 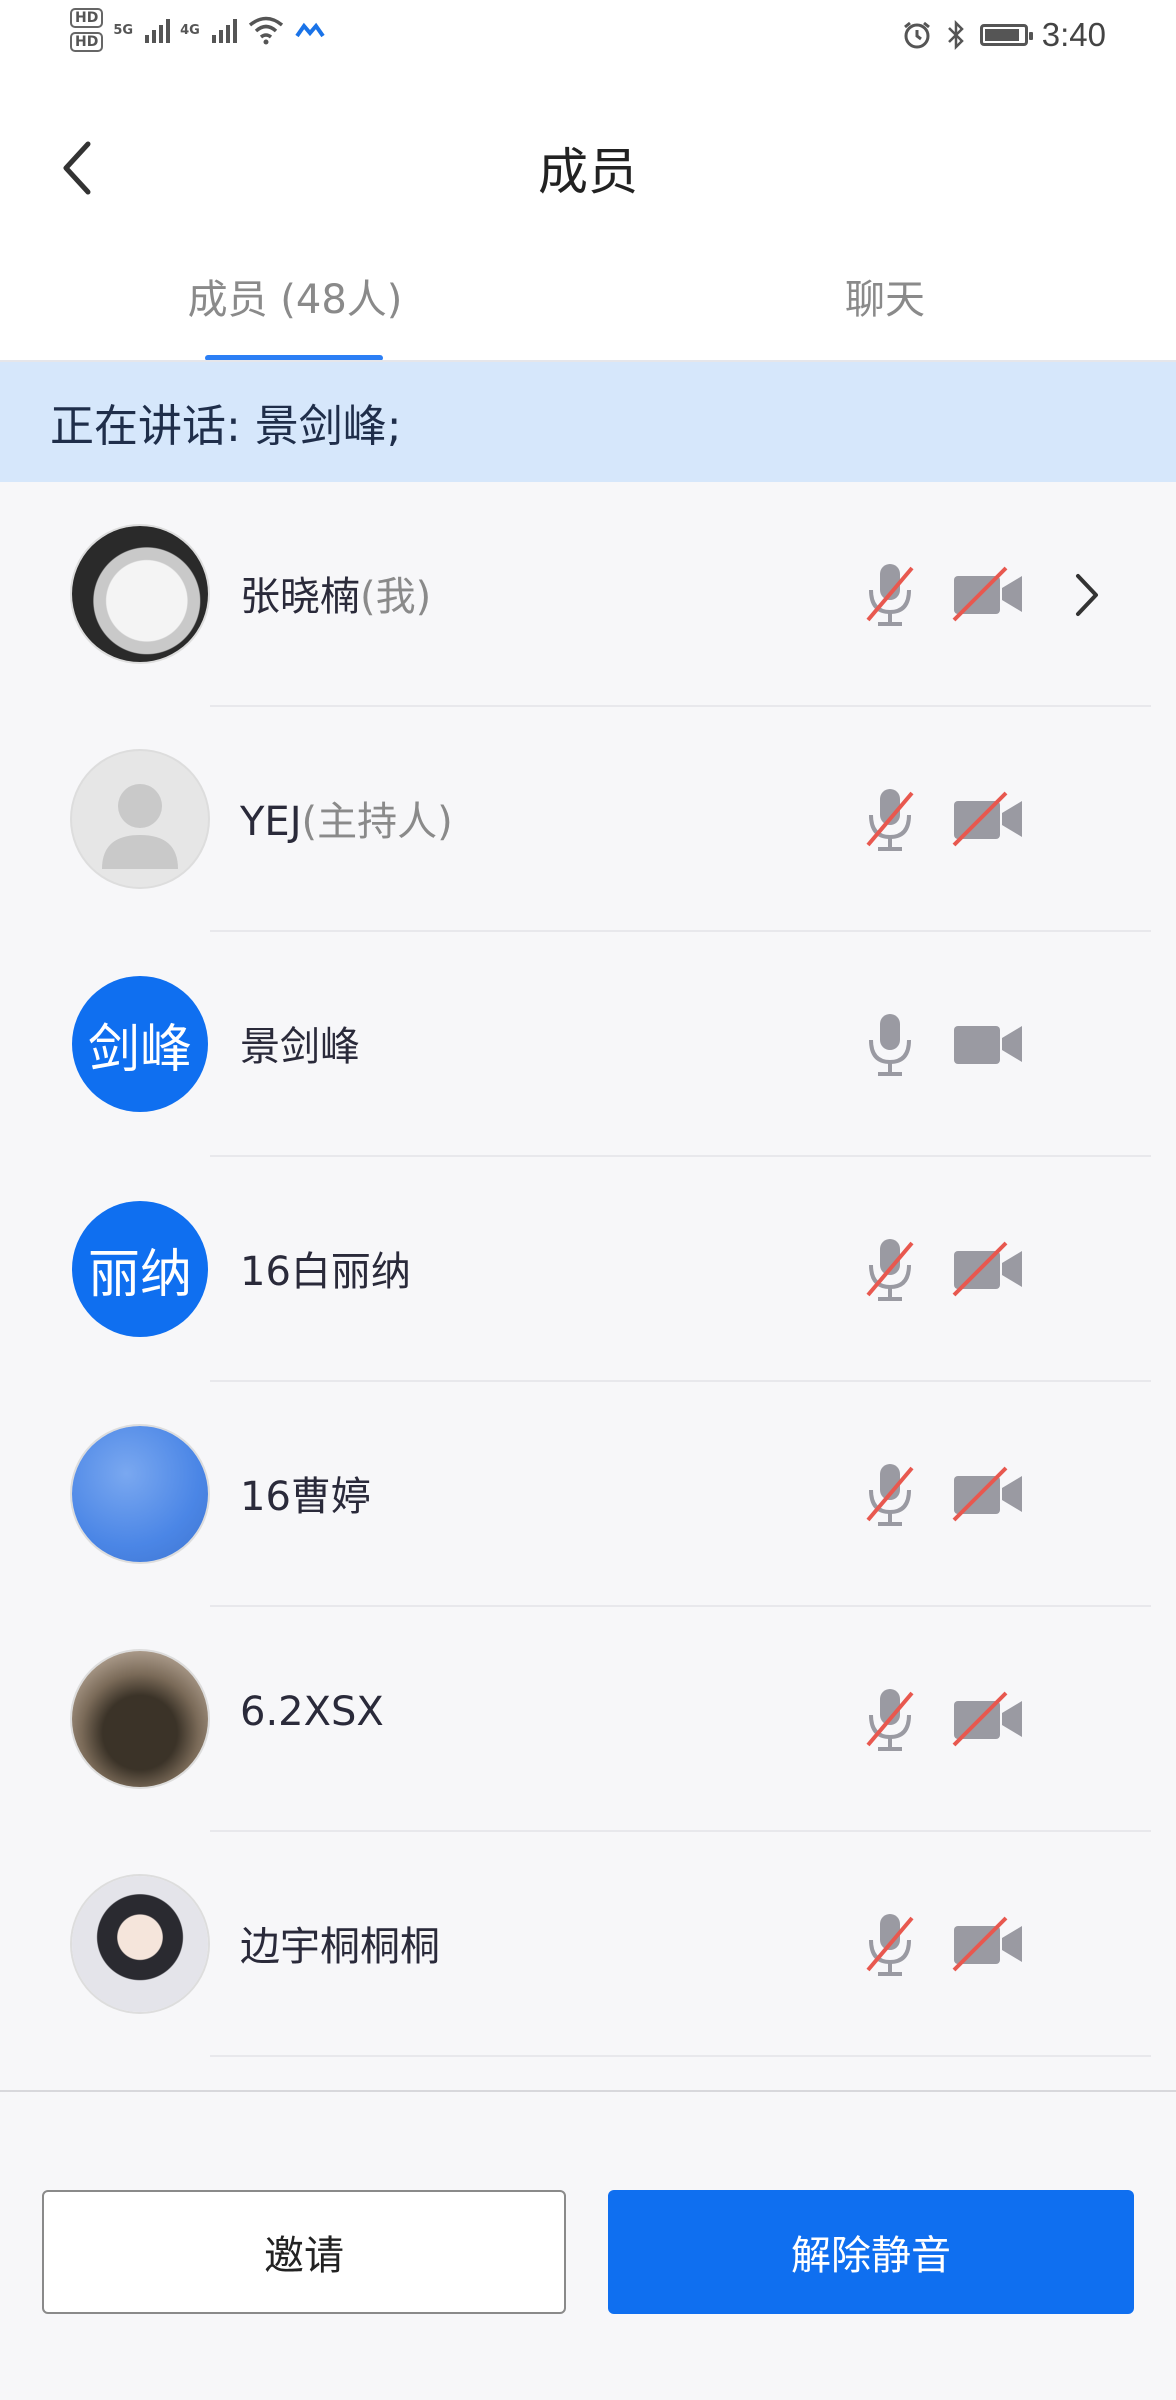 I want to click on unmute-button: 解除静音, so click(x=871, y=2252).